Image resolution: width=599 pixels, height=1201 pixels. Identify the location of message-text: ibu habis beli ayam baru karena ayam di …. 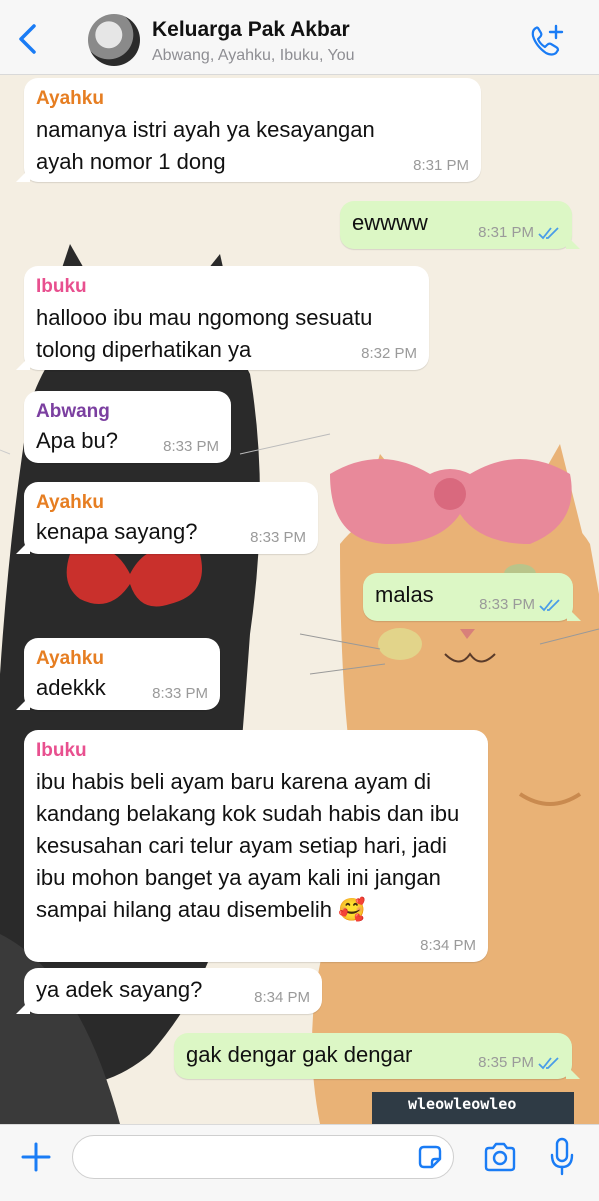
(248, 845).